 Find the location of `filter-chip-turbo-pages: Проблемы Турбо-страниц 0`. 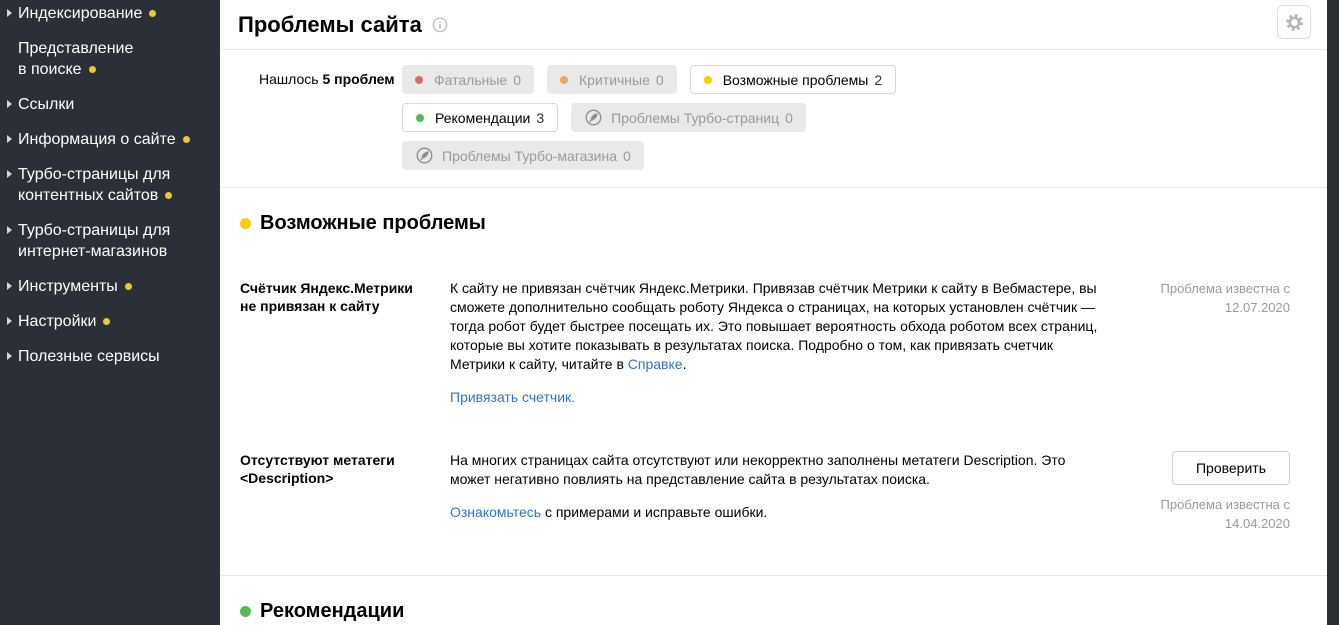

filter-chip-turbo-pages: Проблемы Турбо-страниц 0 is located at coordinates (688, 117).